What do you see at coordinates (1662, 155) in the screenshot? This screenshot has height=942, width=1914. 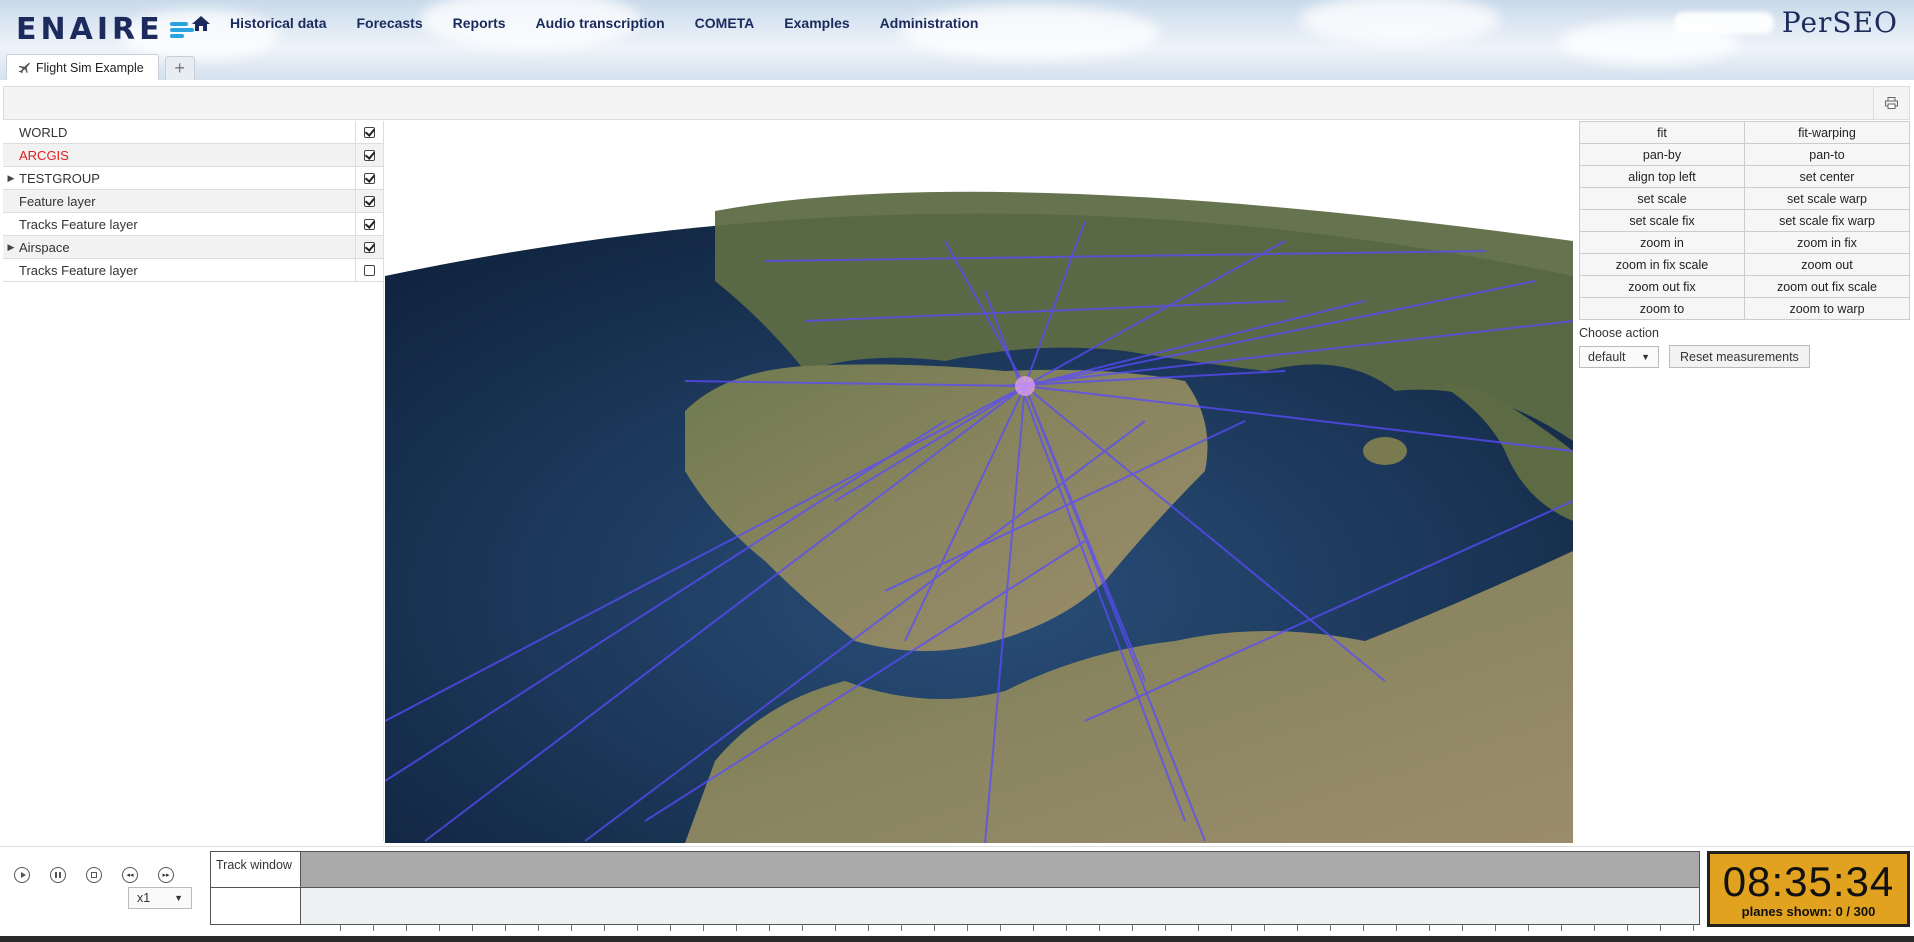 I see `map-control-button: pan-by` at bounding box center [1662, 155].